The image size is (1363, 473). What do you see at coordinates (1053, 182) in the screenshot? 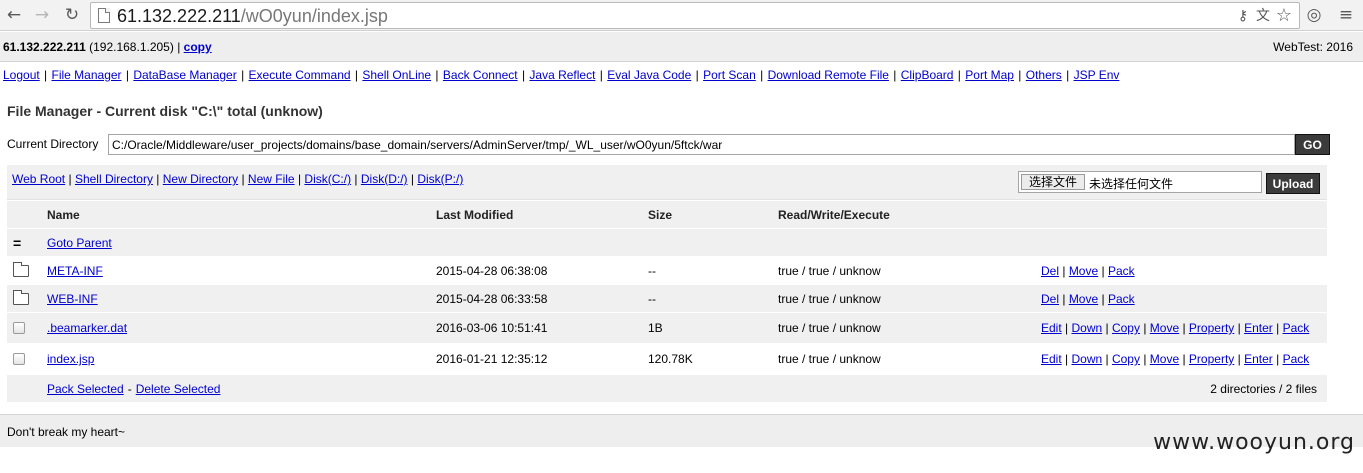
I see `choose-file-button: 选择文件` at bounding box center [1053, 182].